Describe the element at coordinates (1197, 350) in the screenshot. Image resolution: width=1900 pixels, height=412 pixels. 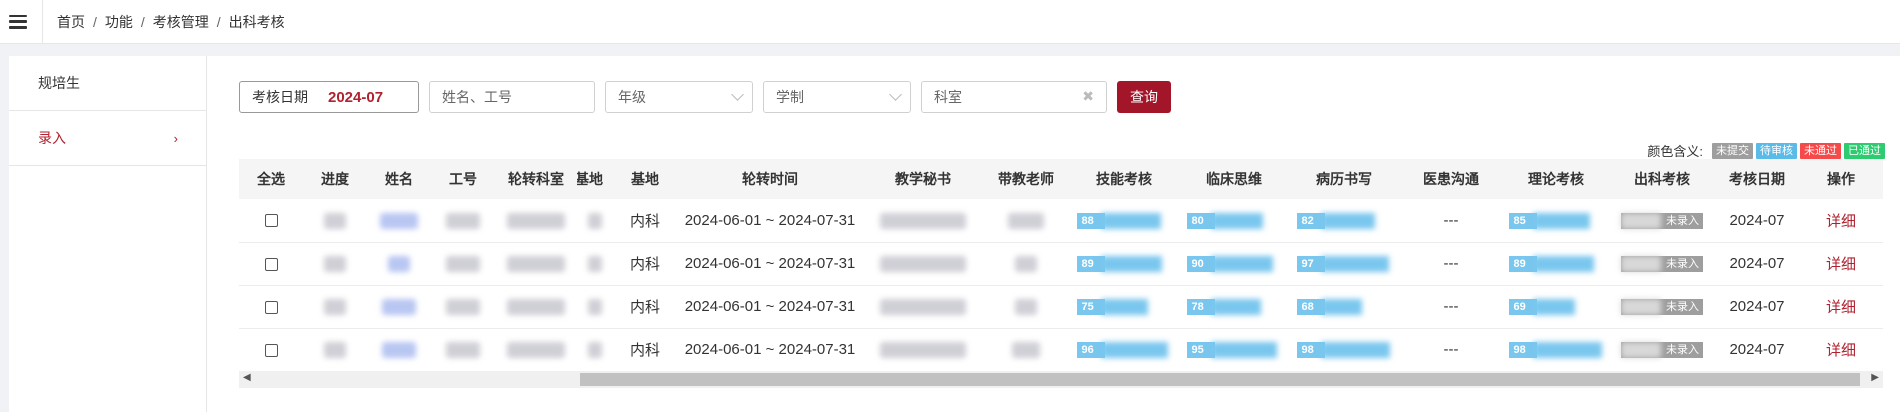
I see `score-value: 95` at that location.